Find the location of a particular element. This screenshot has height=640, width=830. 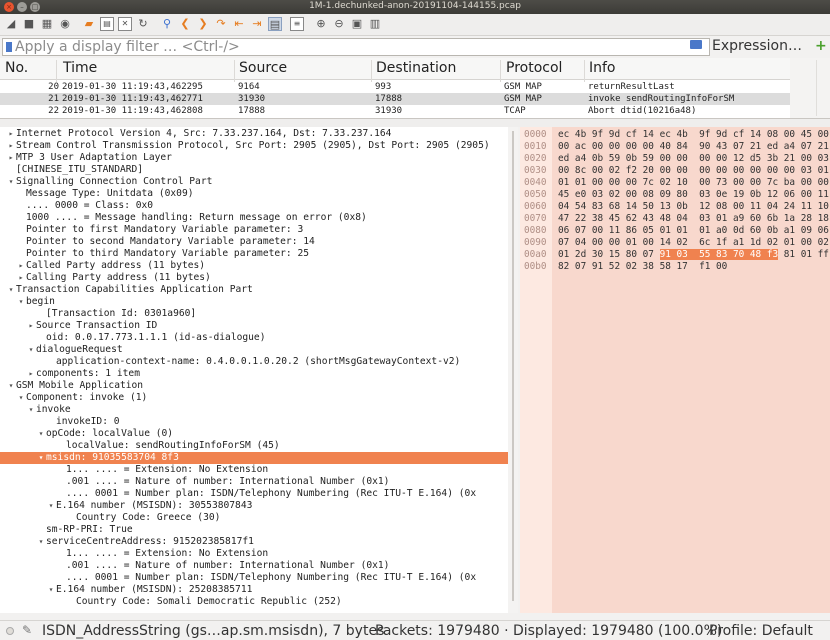

detail-tree-item: ▾ E.164 number (MSISDN): 30553807843 is located at coordinates (254, 506).